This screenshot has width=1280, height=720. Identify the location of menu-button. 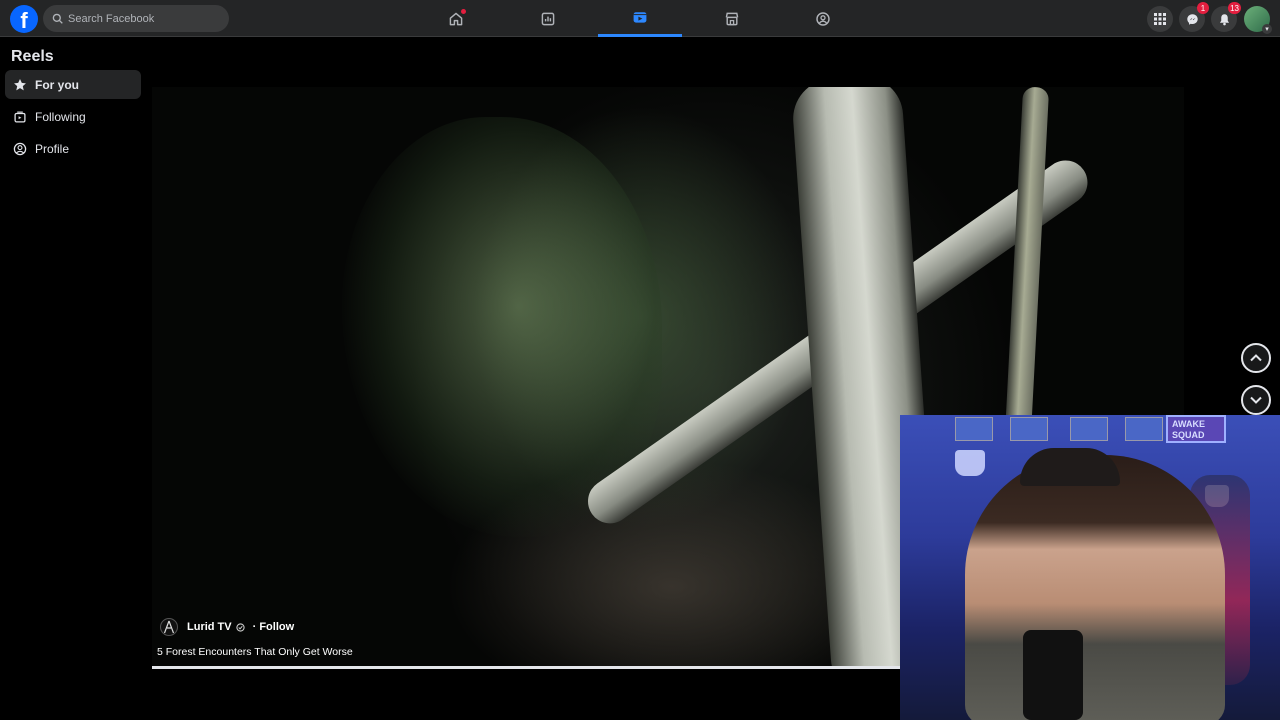
(1160, 19).